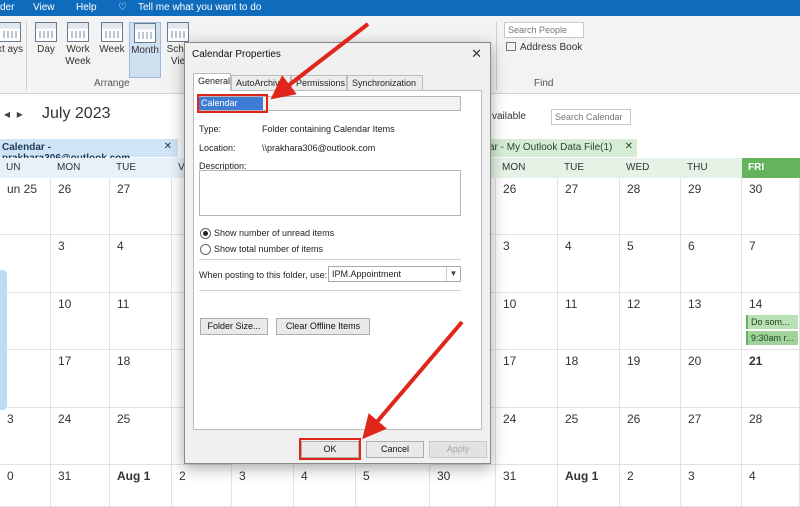 Image resolution: width=800 pixels, height=507 pixels. I want to click on day-cell: 20, so click(711, 379).